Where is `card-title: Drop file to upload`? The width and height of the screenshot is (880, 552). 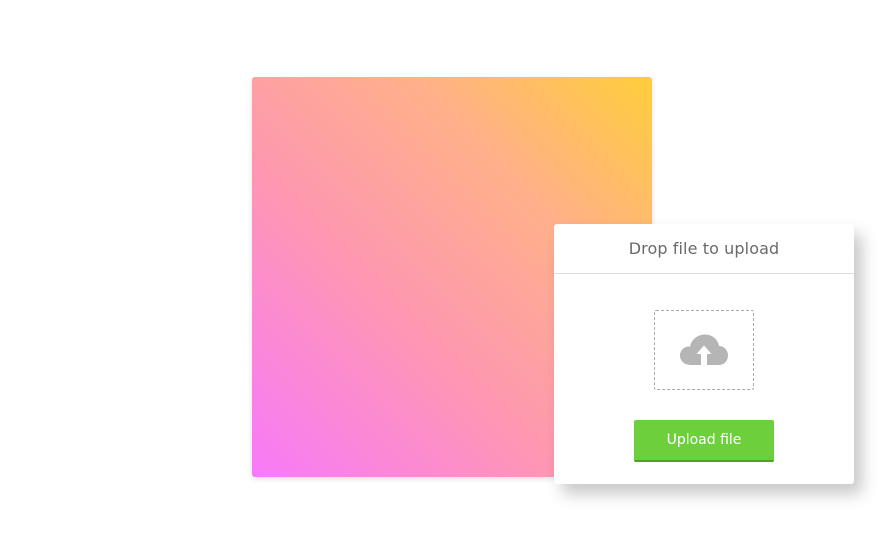
card-title: Drop file to upload is located at coordinates (704, 248).